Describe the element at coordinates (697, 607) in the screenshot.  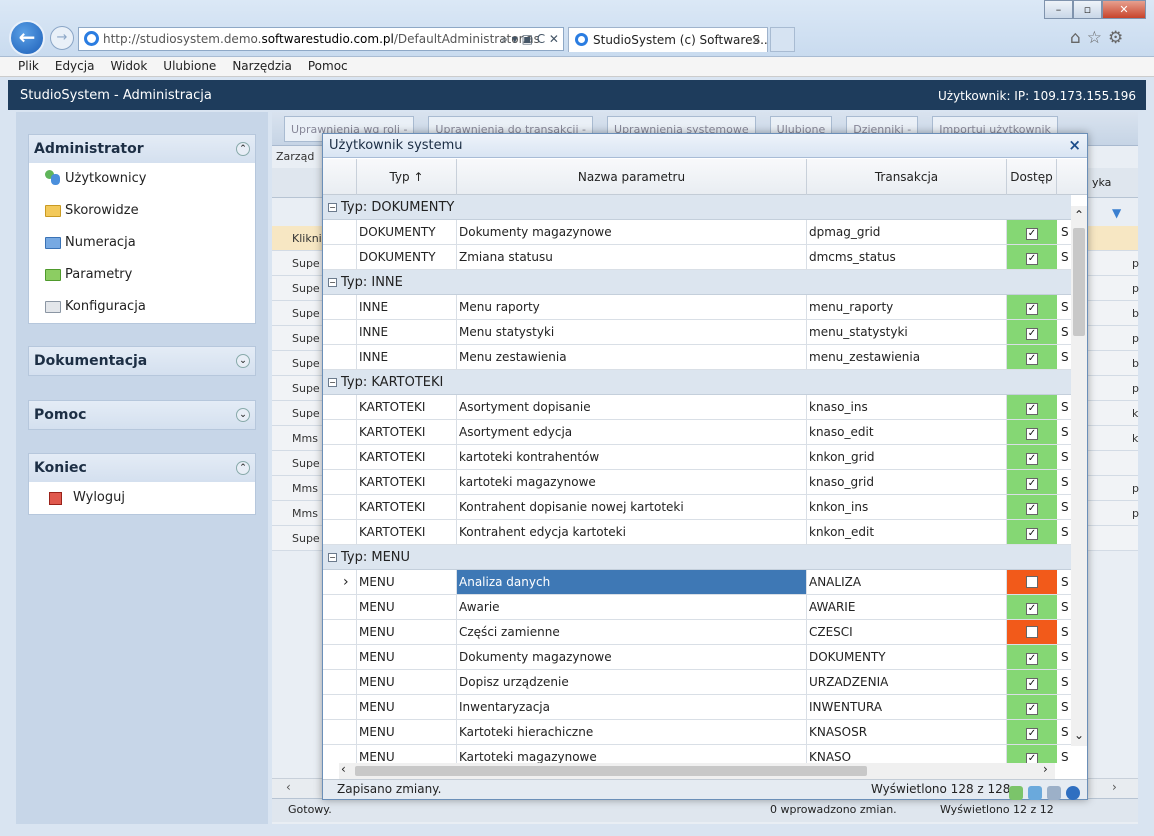
I see `table-row: MENU Awarie AWARIE ✓ S` at that location.